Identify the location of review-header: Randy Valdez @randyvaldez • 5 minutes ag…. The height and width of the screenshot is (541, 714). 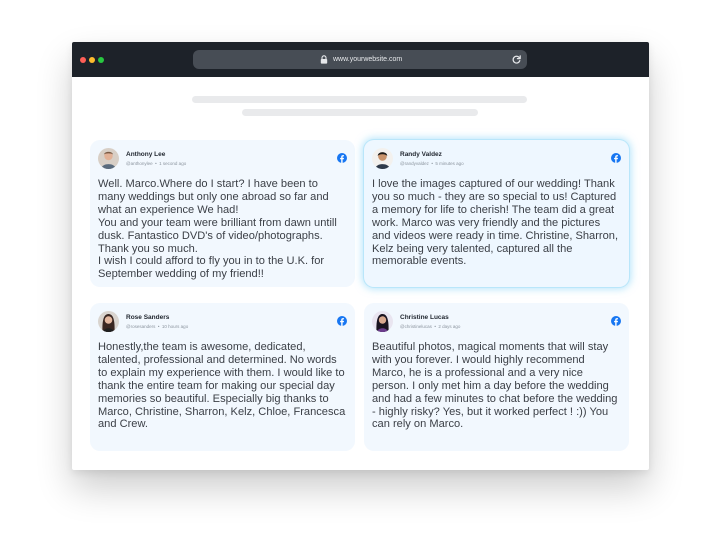
(496, 160).